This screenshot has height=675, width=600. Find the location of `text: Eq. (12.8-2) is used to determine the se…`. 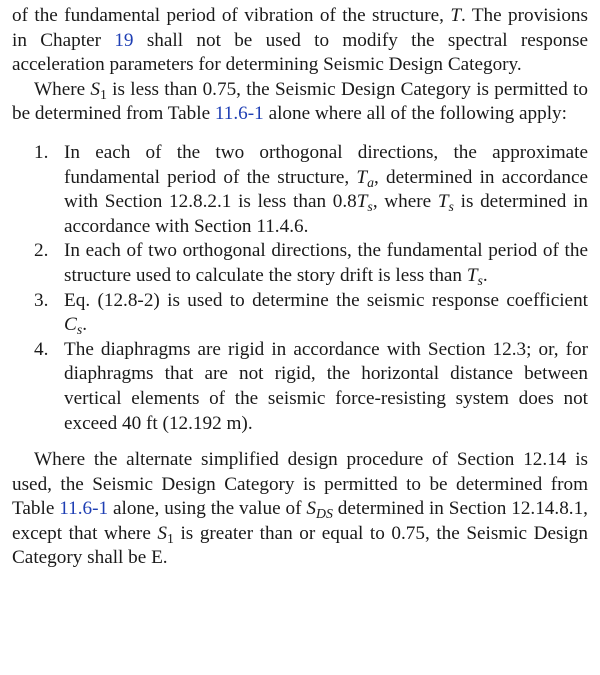

text: Eq. (12.8-2) is used to determine the se… is located at coordinates (326, 300).